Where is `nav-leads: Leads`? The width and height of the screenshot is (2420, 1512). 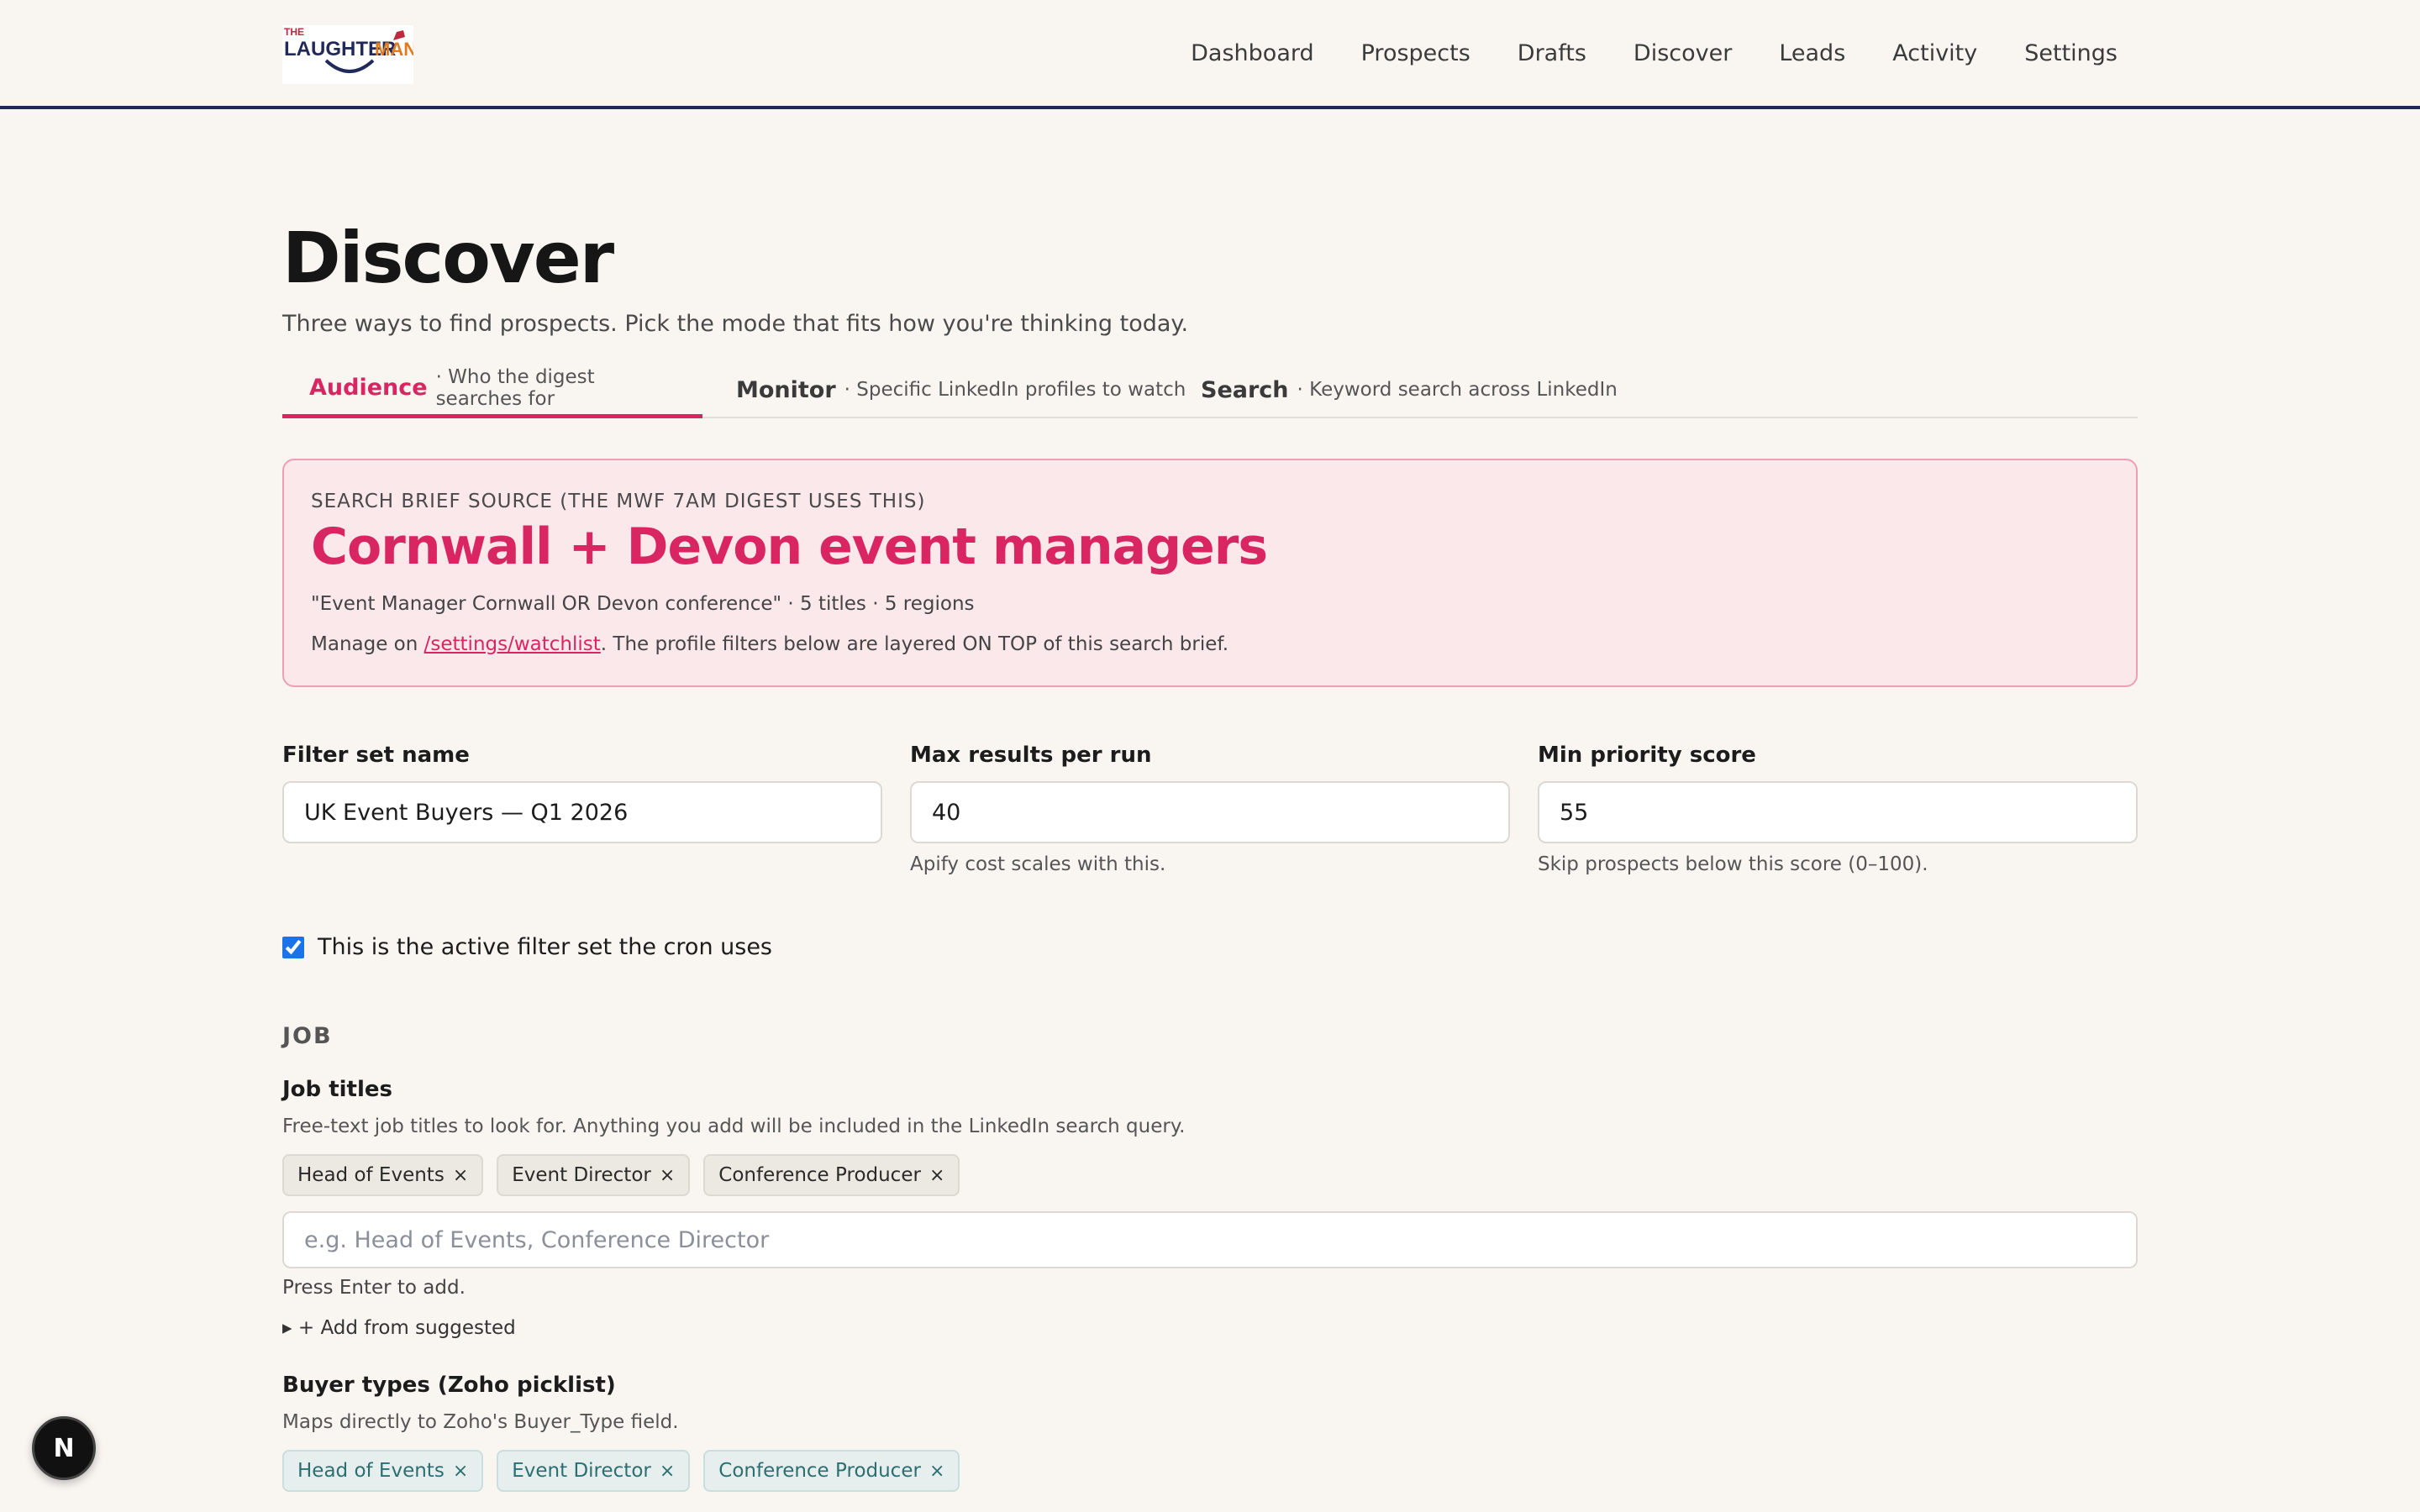
nav-leads: Leads is located at coordinates (1812, 53).